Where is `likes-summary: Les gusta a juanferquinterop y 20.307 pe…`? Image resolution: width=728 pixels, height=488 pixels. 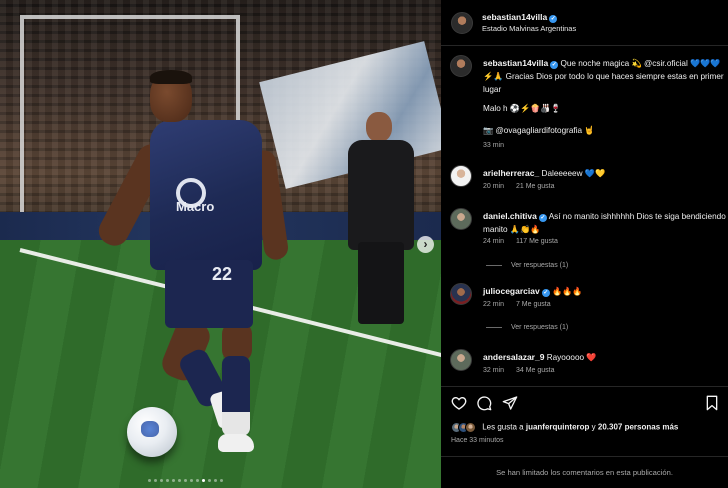
likes-summary: Les gusta a juanferquinterop y 20.307 pe… is located at coordinates (564, 427).